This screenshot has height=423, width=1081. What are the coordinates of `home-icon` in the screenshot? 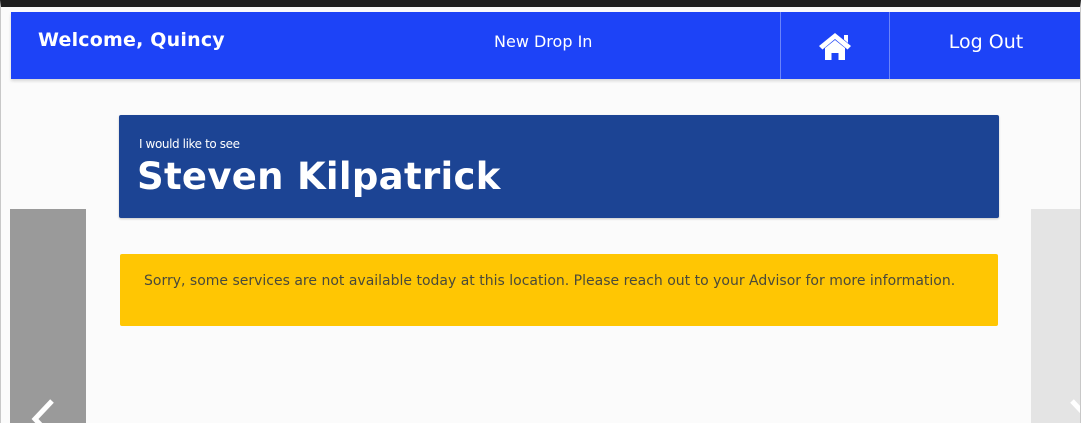 It's located at (835, 46).